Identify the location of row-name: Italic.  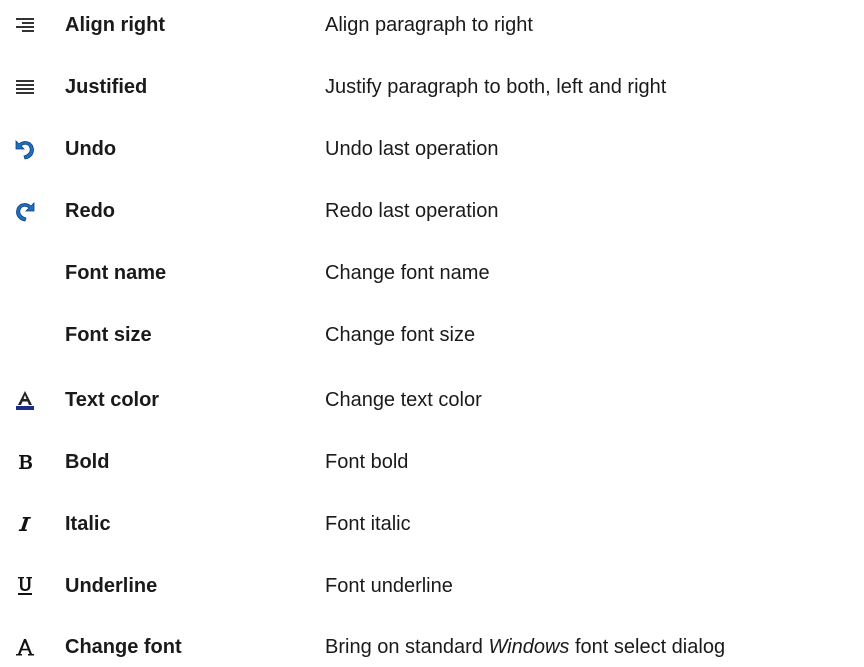
(88, 524).